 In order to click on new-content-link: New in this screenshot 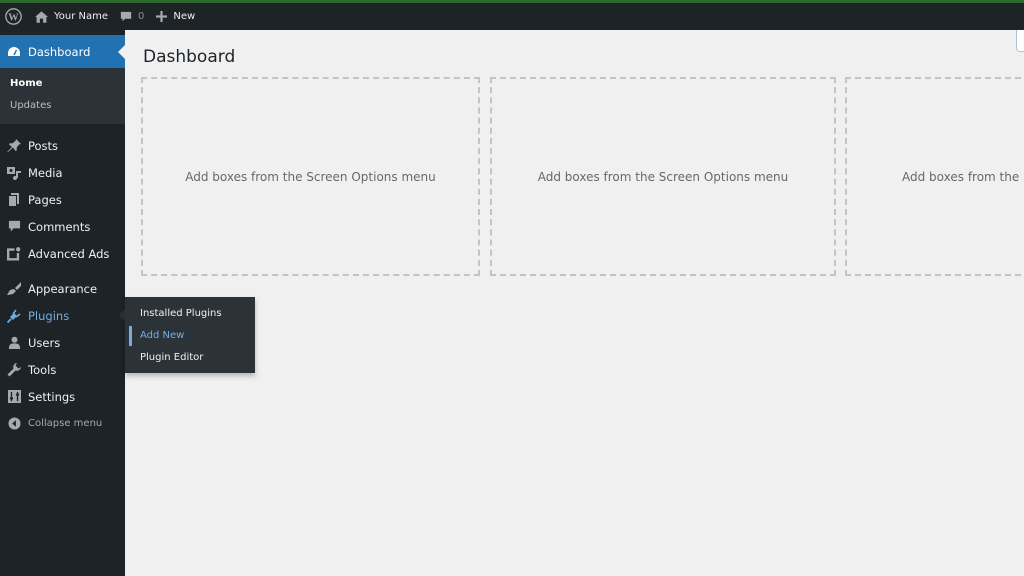, I will do `click(175, 16)`.